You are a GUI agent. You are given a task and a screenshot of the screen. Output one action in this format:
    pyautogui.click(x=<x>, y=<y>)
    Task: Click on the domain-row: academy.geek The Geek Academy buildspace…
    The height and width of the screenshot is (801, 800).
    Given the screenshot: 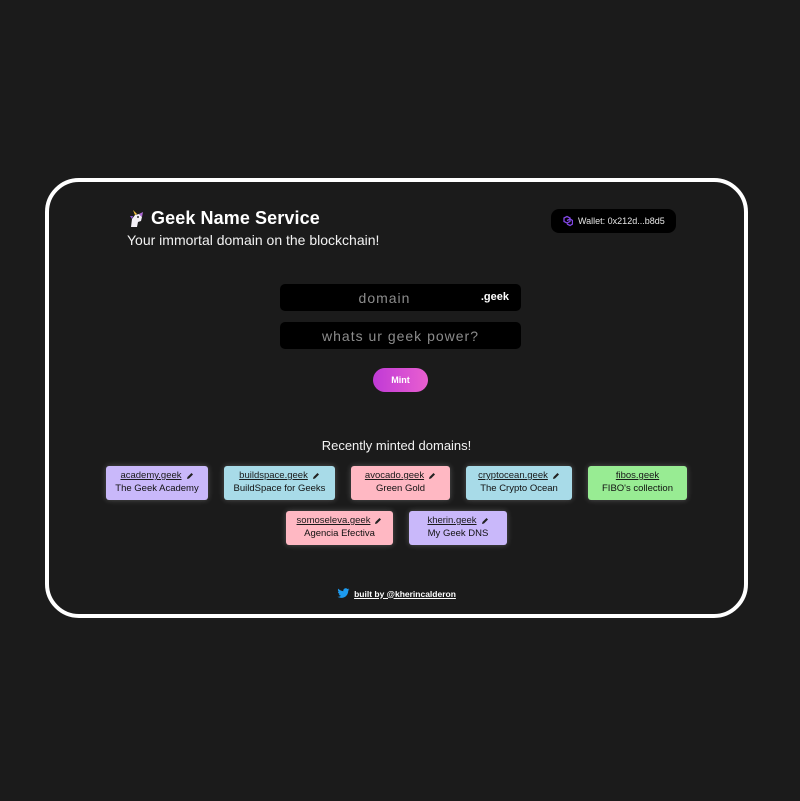 What is the action you would take?
    pyautogui.click(x=396, y=483)
    